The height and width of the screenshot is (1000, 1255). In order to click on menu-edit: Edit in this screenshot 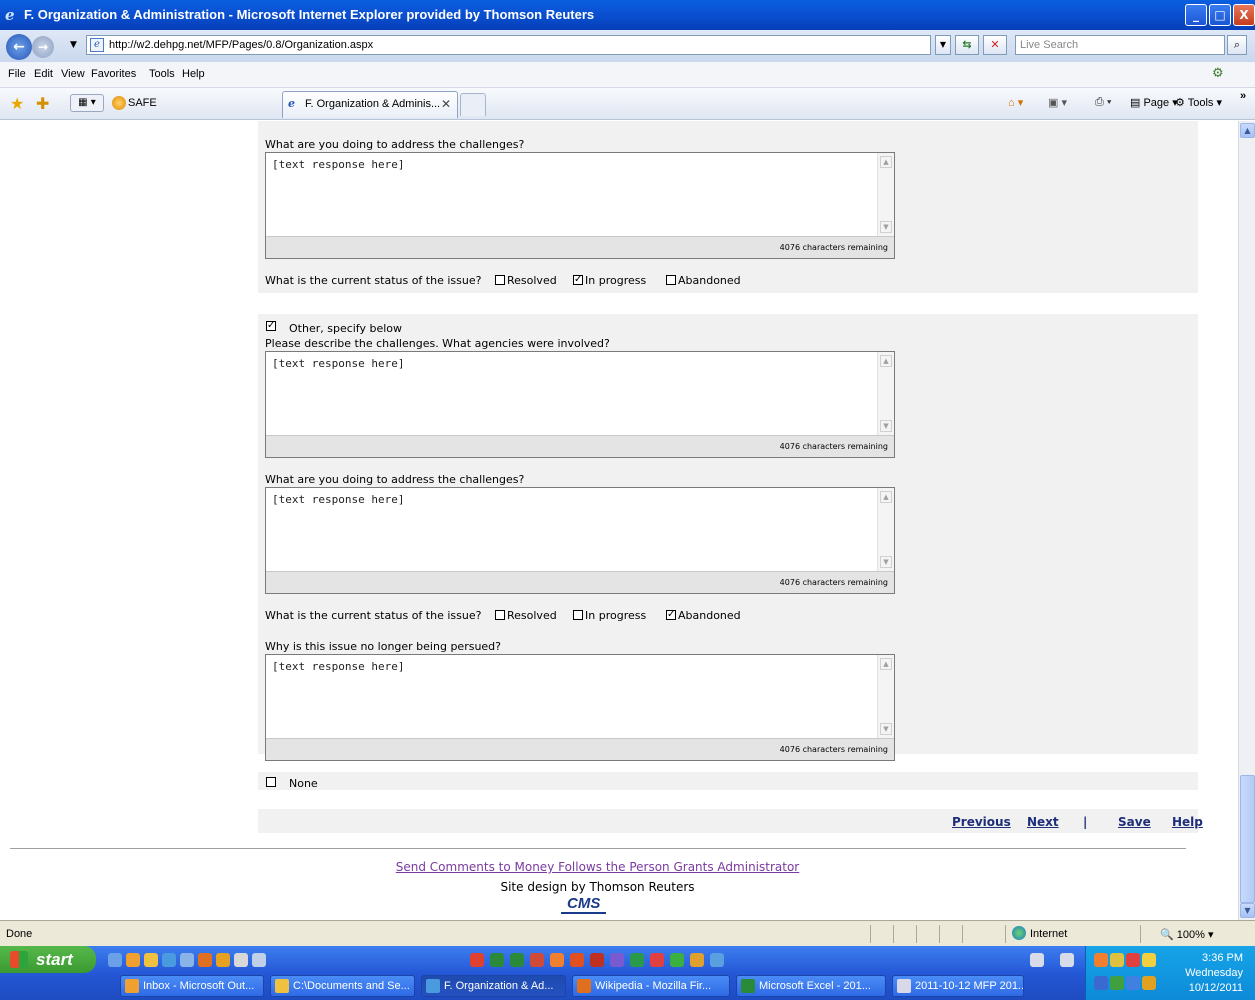, I will do `click(43, 74)`.